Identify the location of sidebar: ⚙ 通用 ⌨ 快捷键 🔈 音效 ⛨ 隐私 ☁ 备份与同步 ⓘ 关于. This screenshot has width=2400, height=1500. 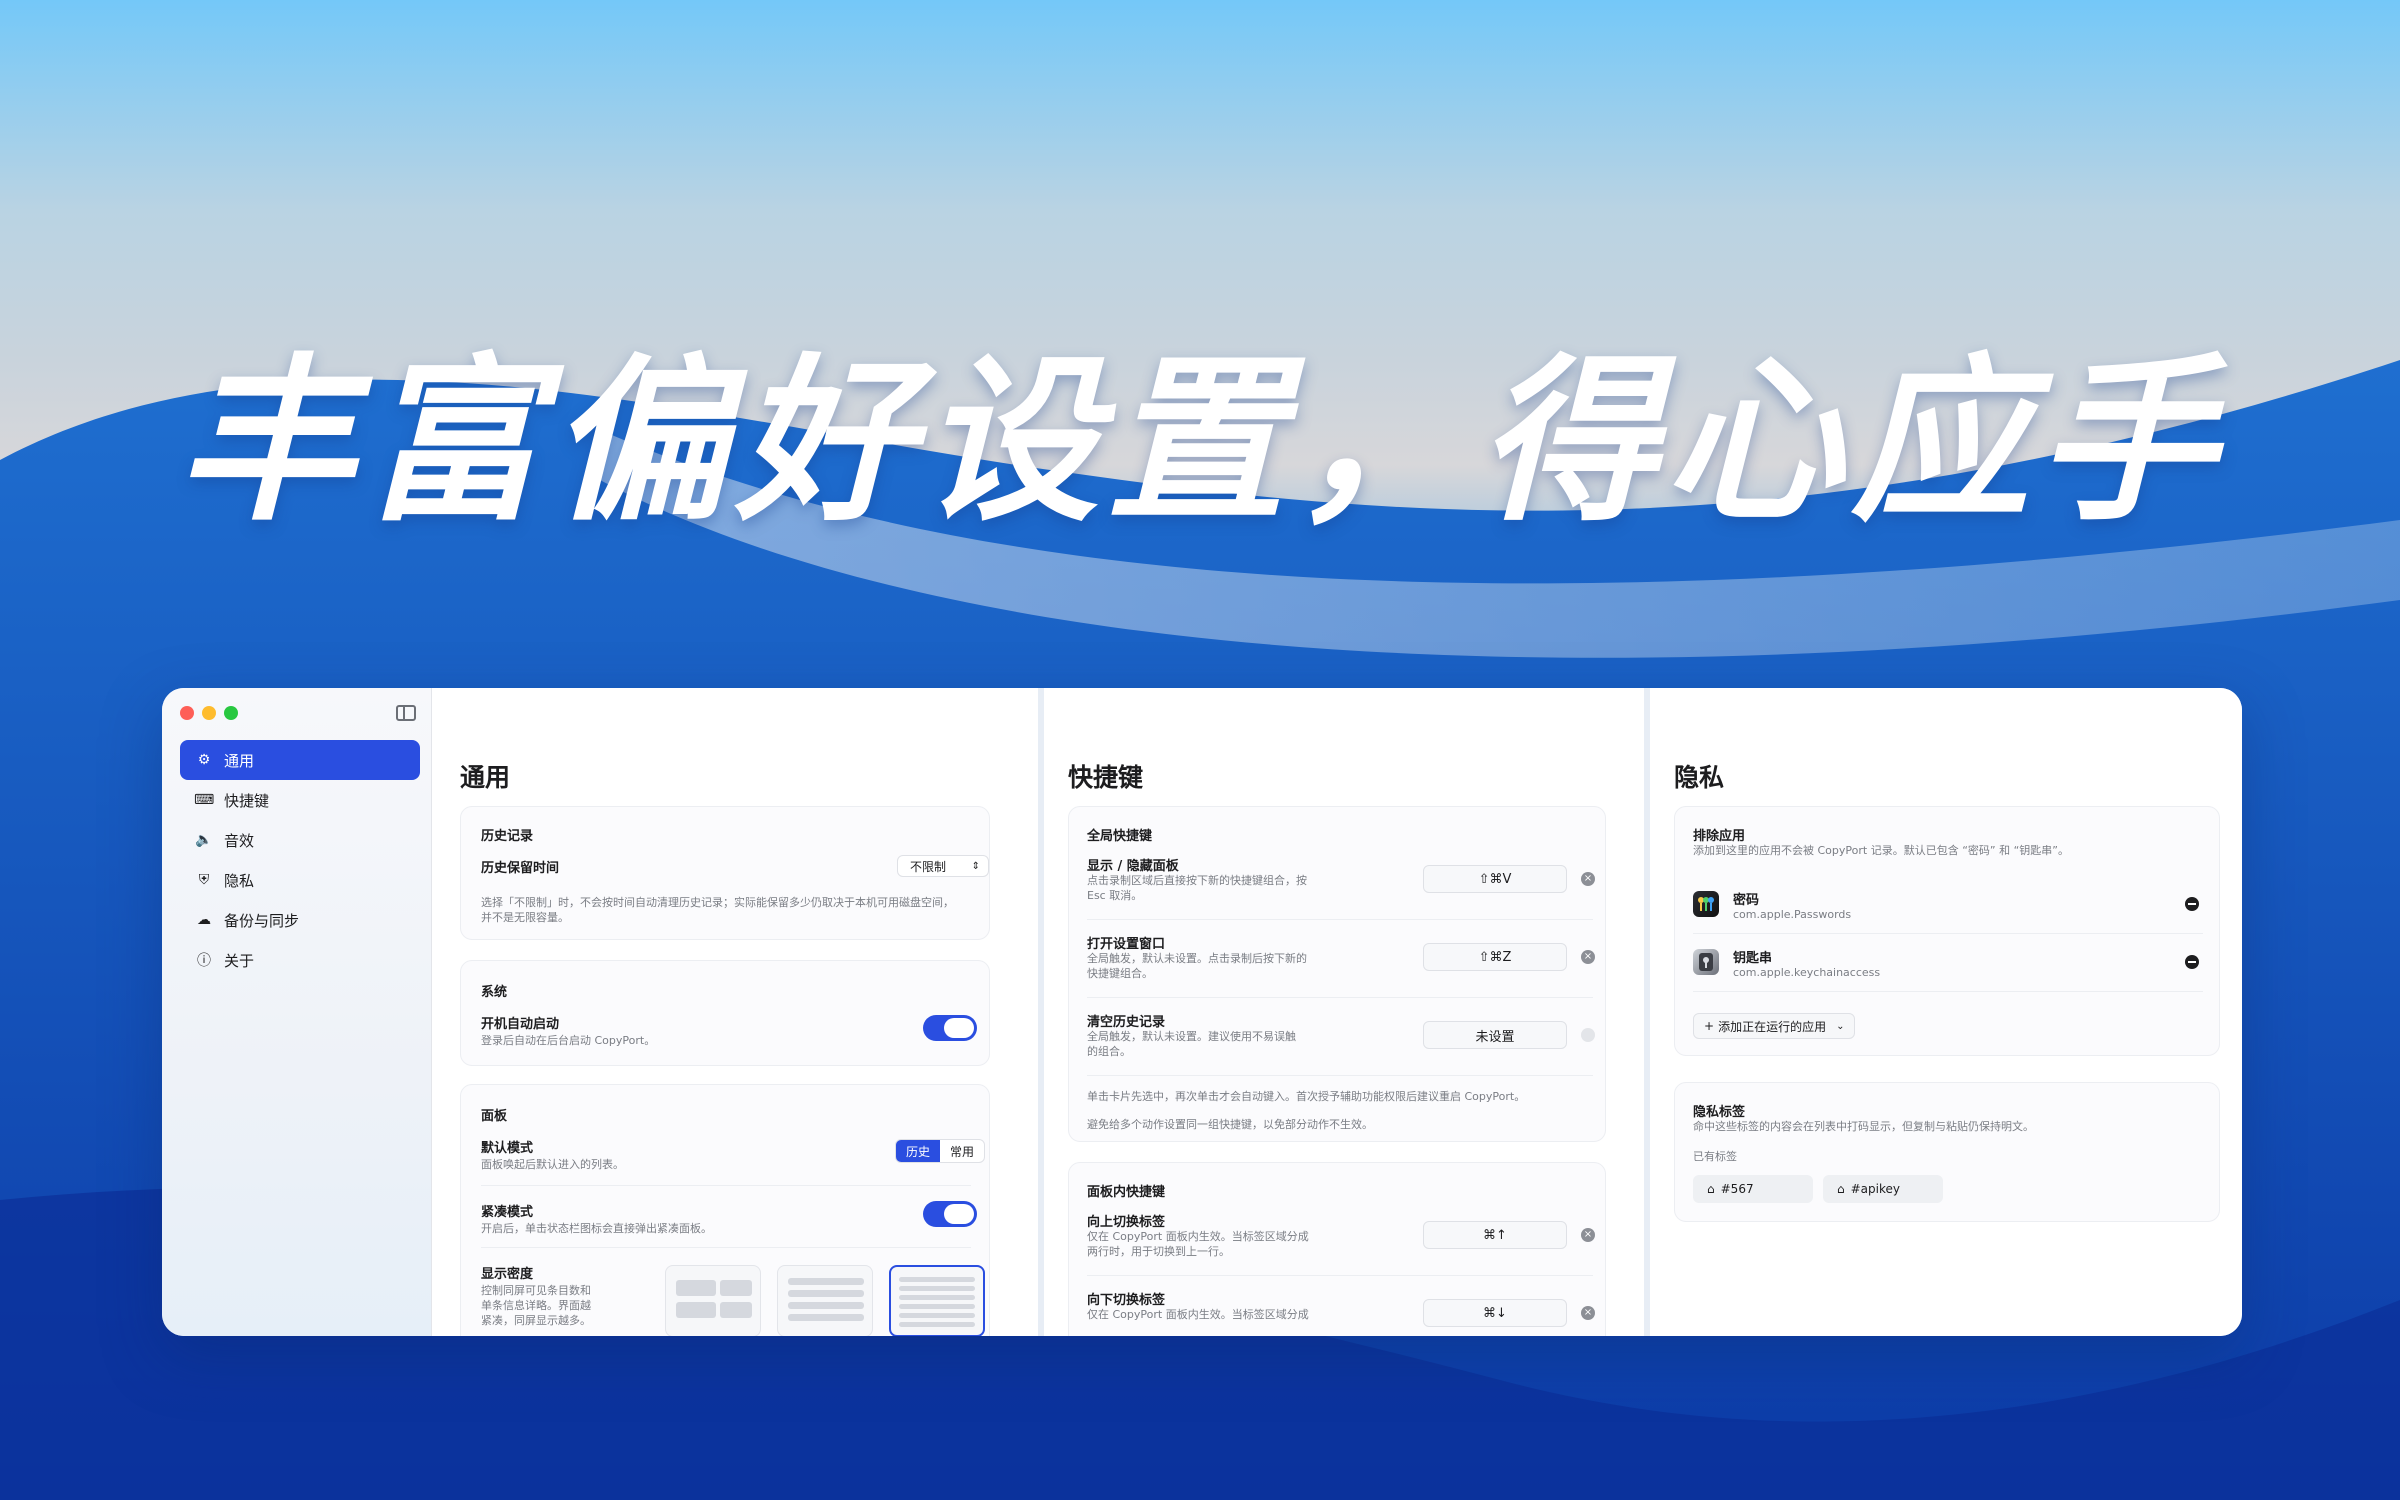
(297, 1012).